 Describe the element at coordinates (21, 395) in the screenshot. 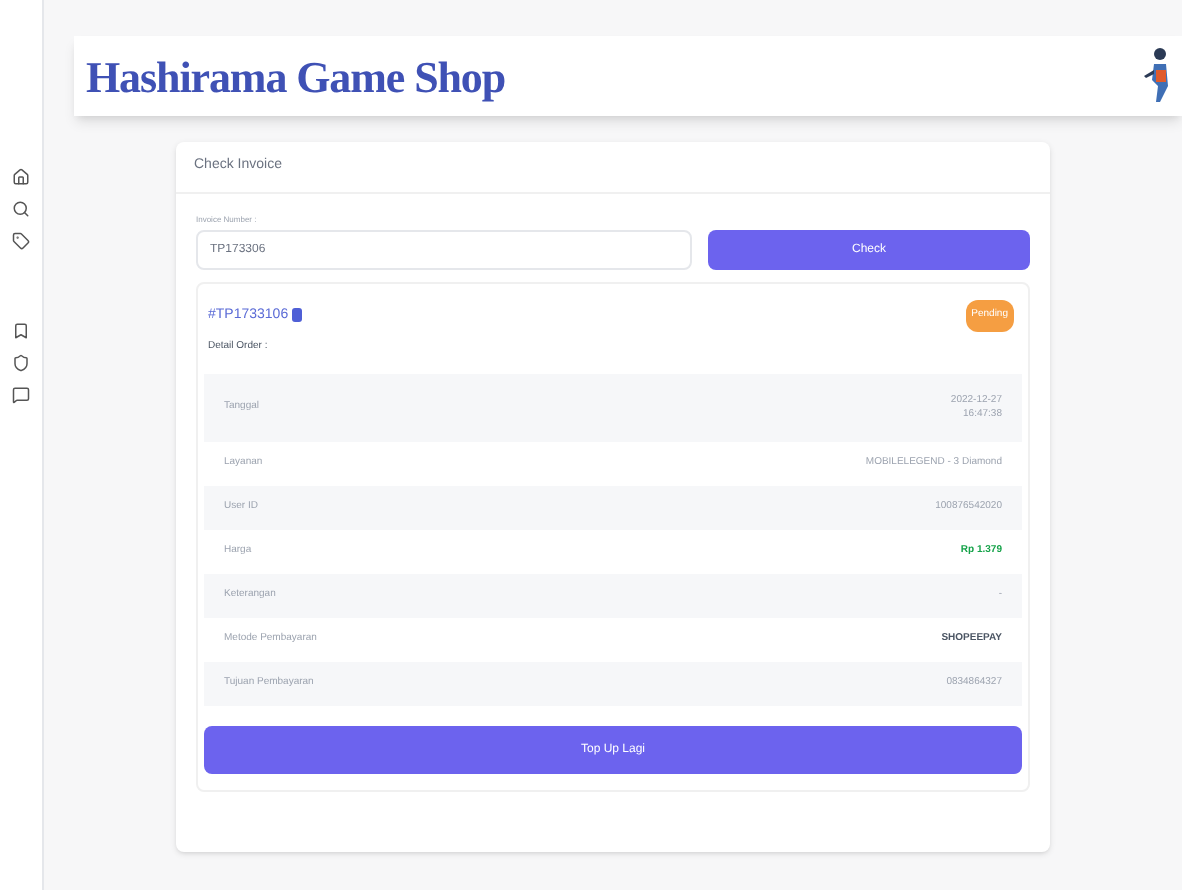

I see `chat-icon` at that location.